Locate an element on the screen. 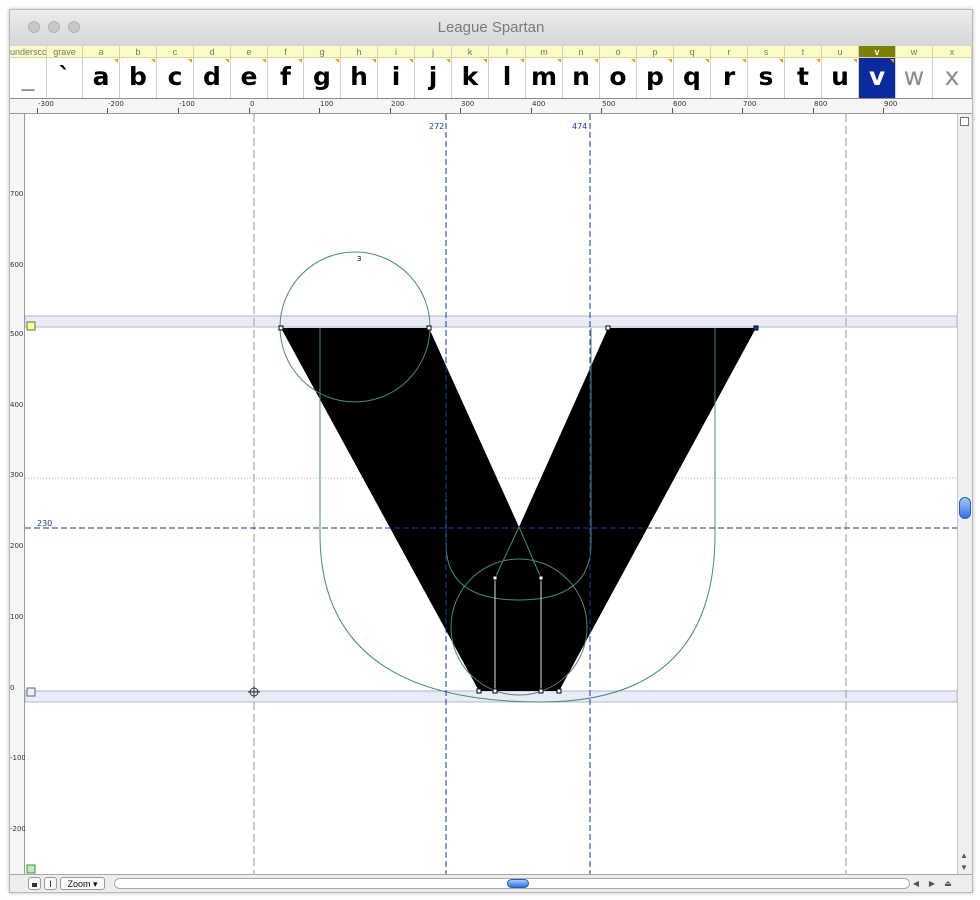  point-top-inner-right is located at coordinates (608, 328).